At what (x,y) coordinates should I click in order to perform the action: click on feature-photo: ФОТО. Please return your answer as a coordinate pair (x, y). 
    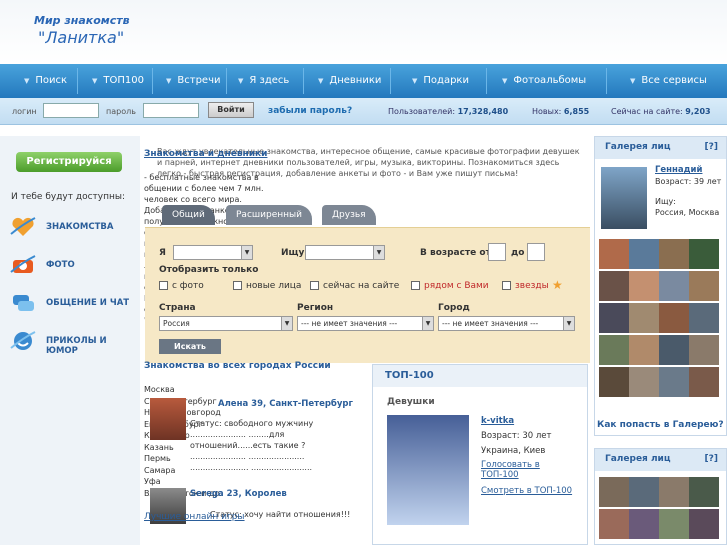
    Looking at the image, I should click on (73, 265).